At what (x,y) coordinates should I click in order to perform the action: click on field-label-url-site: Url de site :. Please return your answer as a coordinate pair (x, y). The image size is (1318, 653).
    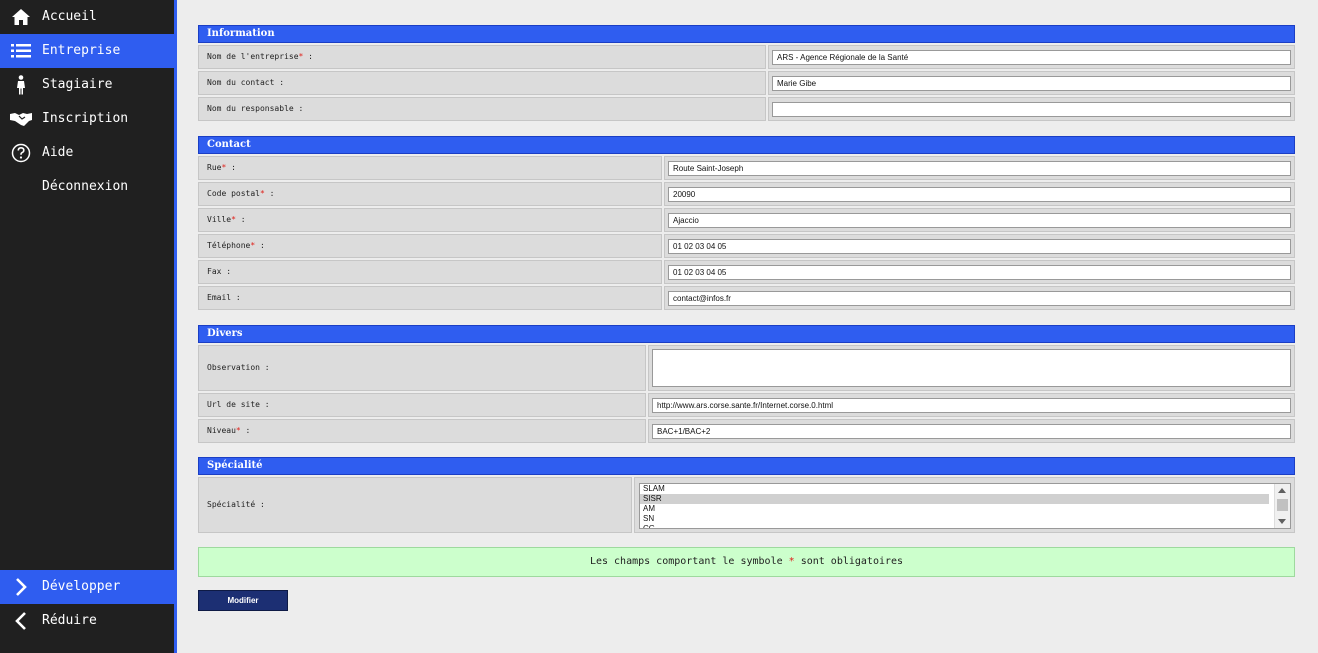
    Looking at the image, I should click on (422, 405).